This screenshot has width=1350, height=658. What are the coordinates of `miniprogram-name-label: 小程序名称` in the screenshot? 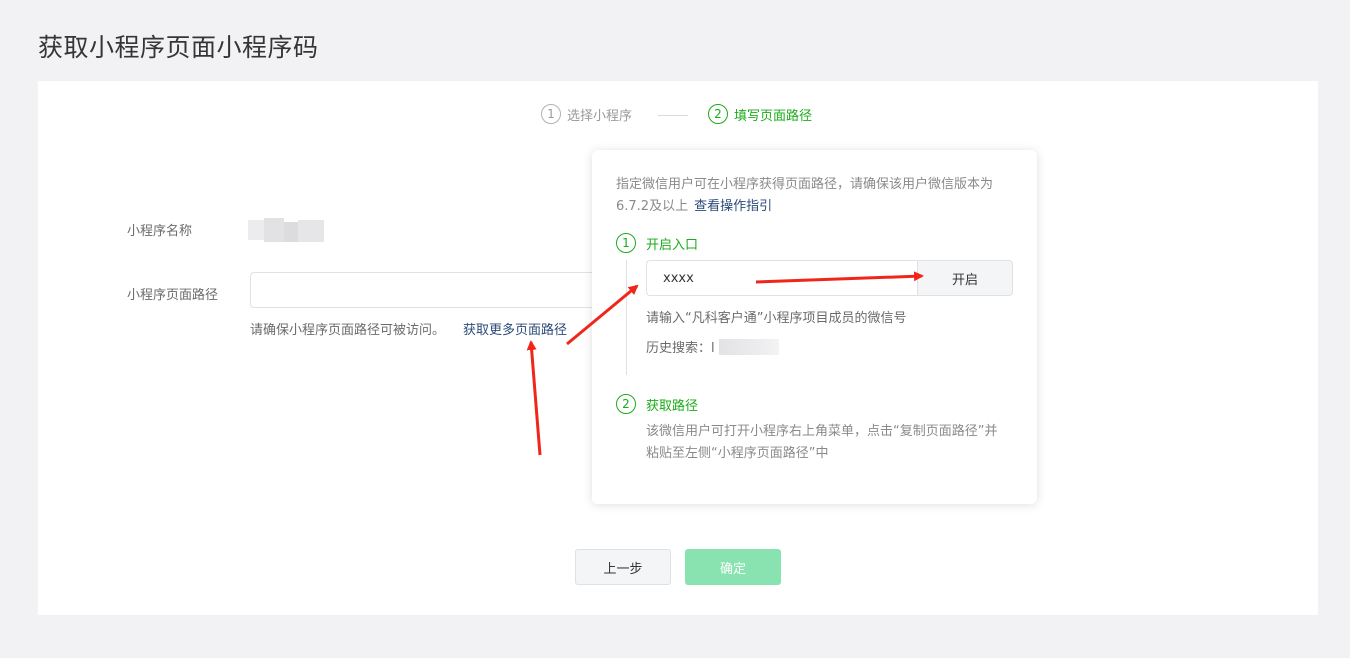 It's located at (160, 231).